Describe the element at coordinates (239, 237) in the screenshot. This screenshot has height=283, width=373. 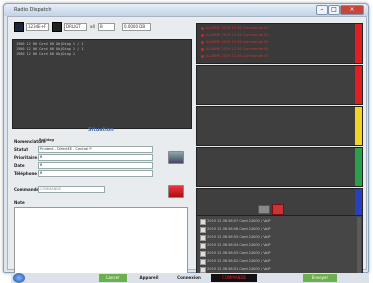
I see `history-text: 2019 12 06 08:55 Card 24000 / ValP` at that location.